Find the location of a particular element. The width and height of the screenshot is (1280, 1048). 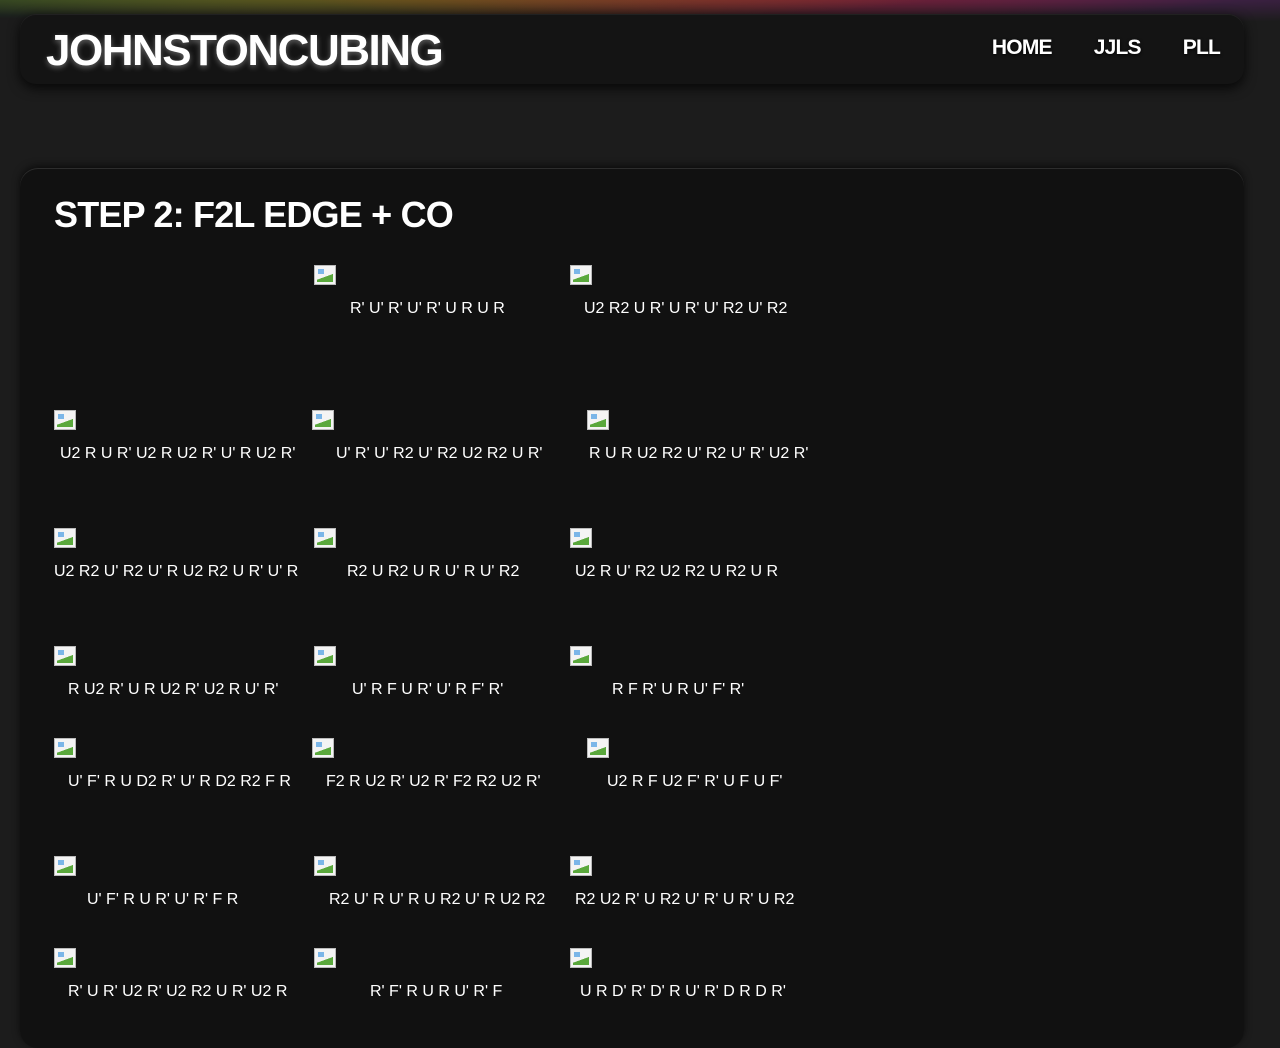

case-item: R2 U' R U' R U R2 U' R U2 R2 is located at coordinates (439, 884).